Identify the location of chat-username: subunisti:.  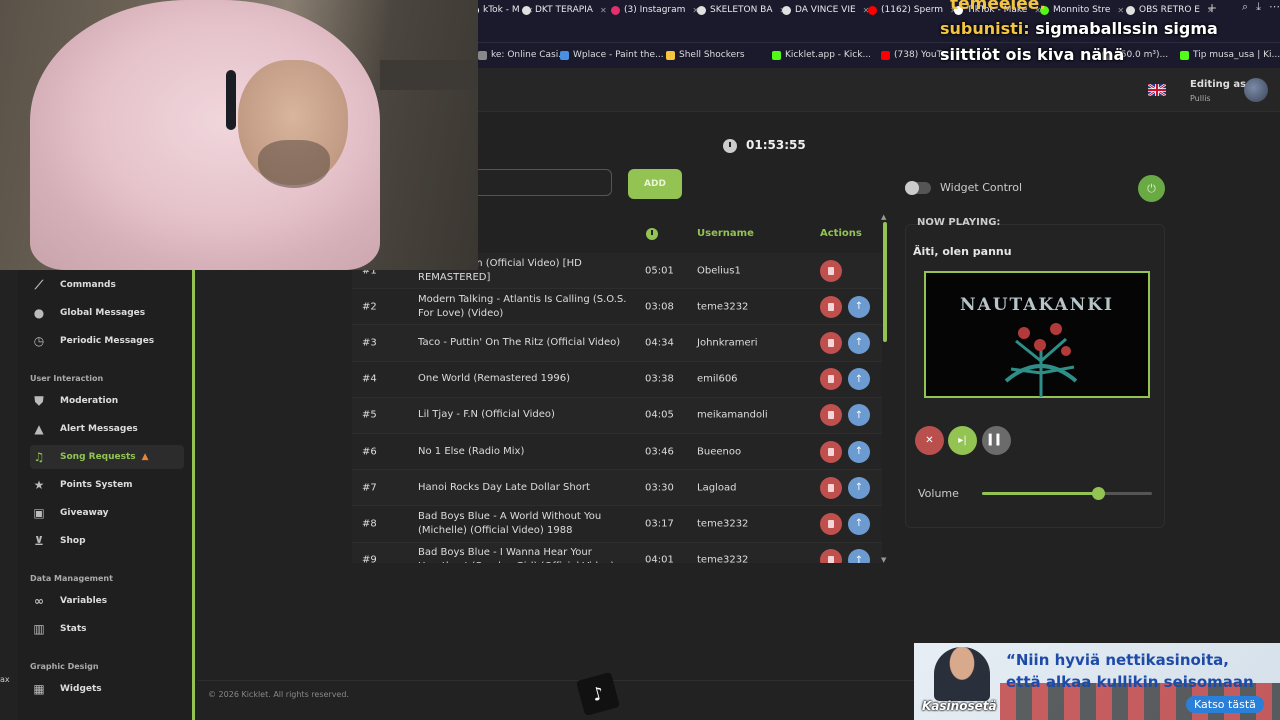
(985, 28).